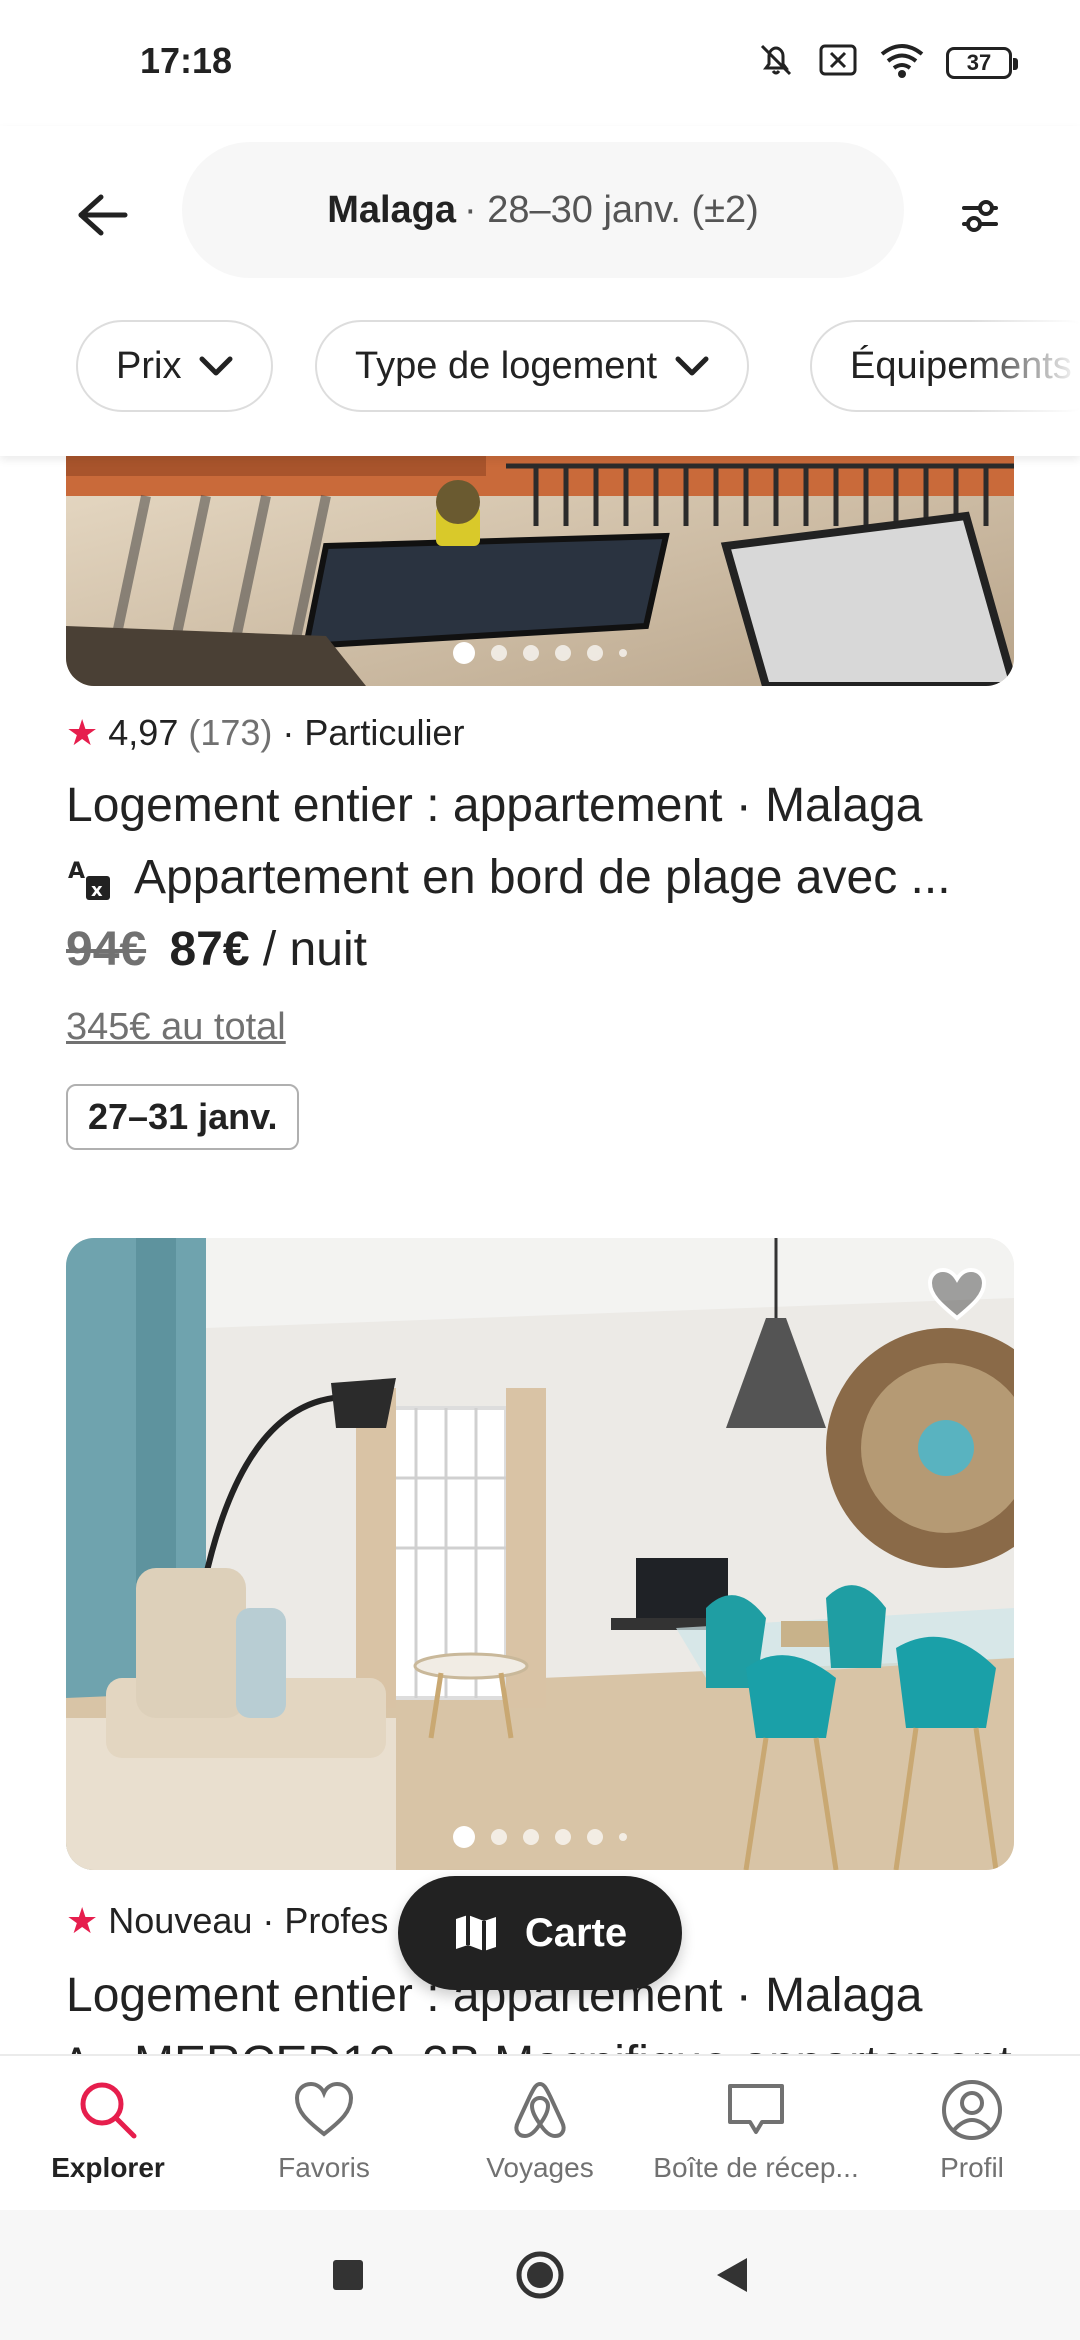 The image size is (1080, 2340). Describe the element at coordinates (373, 732) in the screenshot. I see `host-type: · Particulier` at that location.